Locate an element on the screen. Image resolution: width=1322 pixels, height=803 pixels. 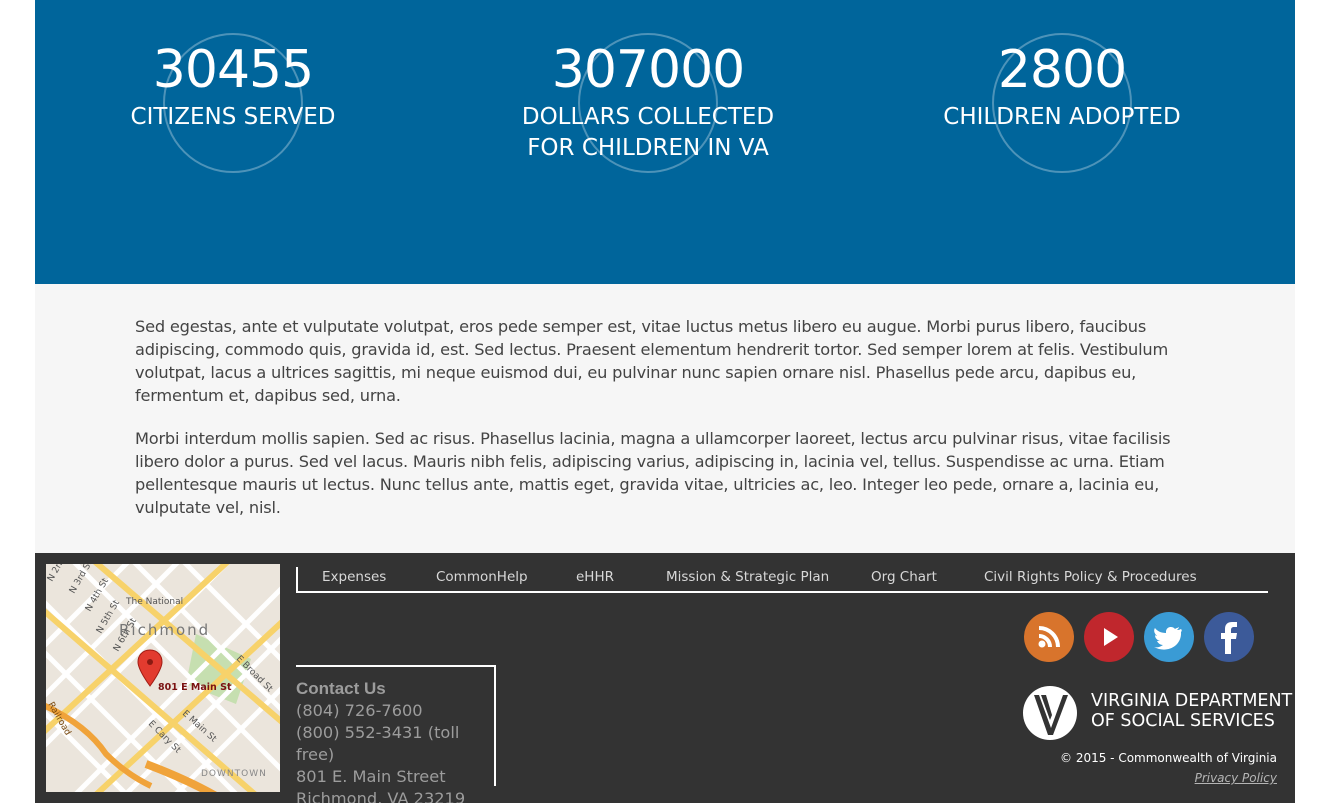
stat-label: CHILDREN ADOPTED is located at coordinates (1062, 117).